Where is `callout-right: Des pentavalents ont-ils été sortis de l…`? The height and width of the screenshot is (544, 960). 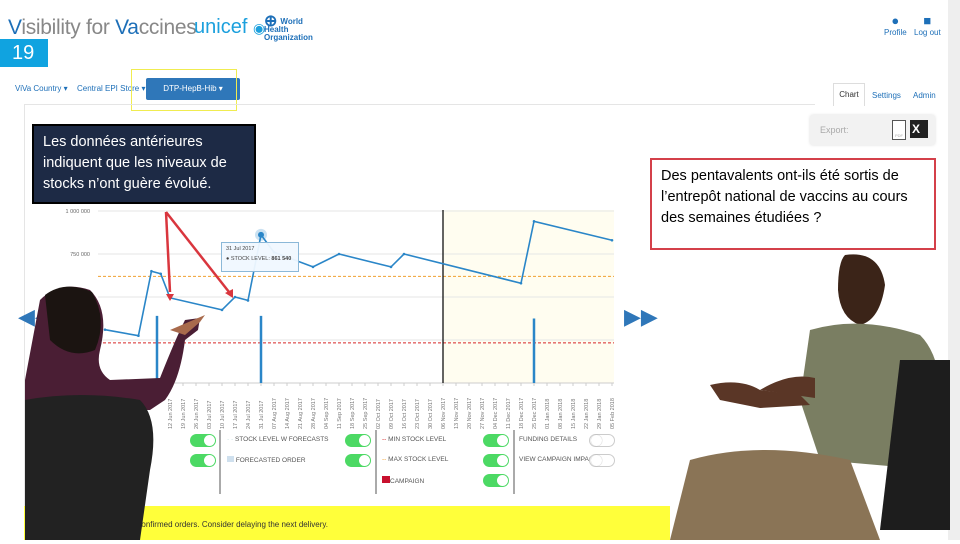
callout-right: Des pentavalents ont-ils été sortis de l… is located at coordinates (793, 204).